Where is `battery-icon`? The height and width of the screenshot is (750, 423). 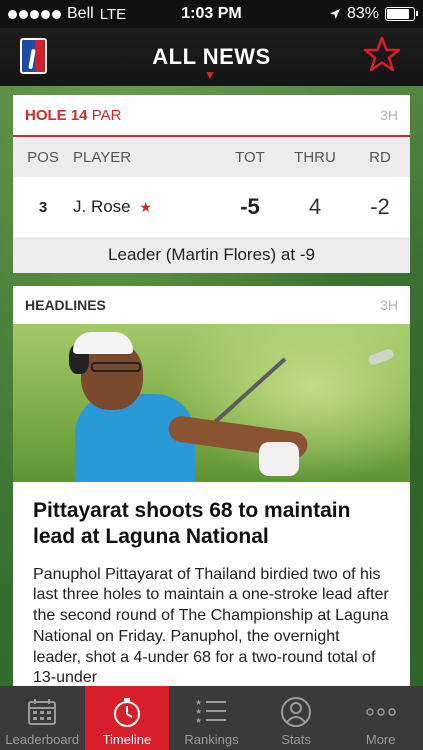 battery-icon is located at coordinates (401, 14).